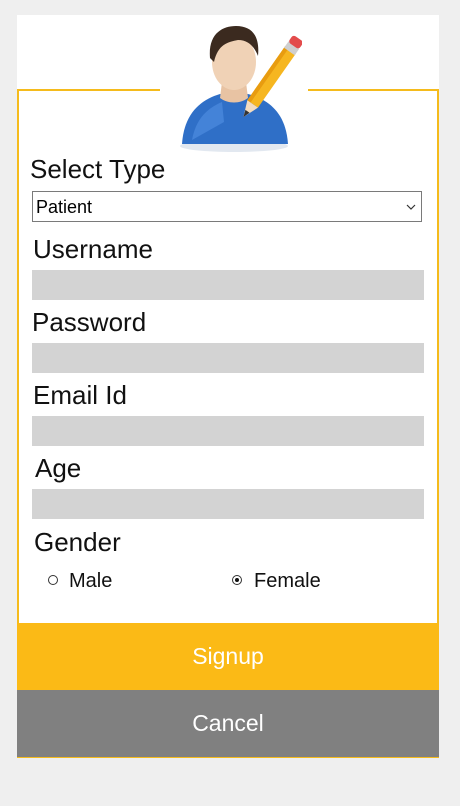 The image size is (460, 806). Describe the element at coordinates (228, 723) in the screenshot. I see `cancel-button: Cancel` at that location.